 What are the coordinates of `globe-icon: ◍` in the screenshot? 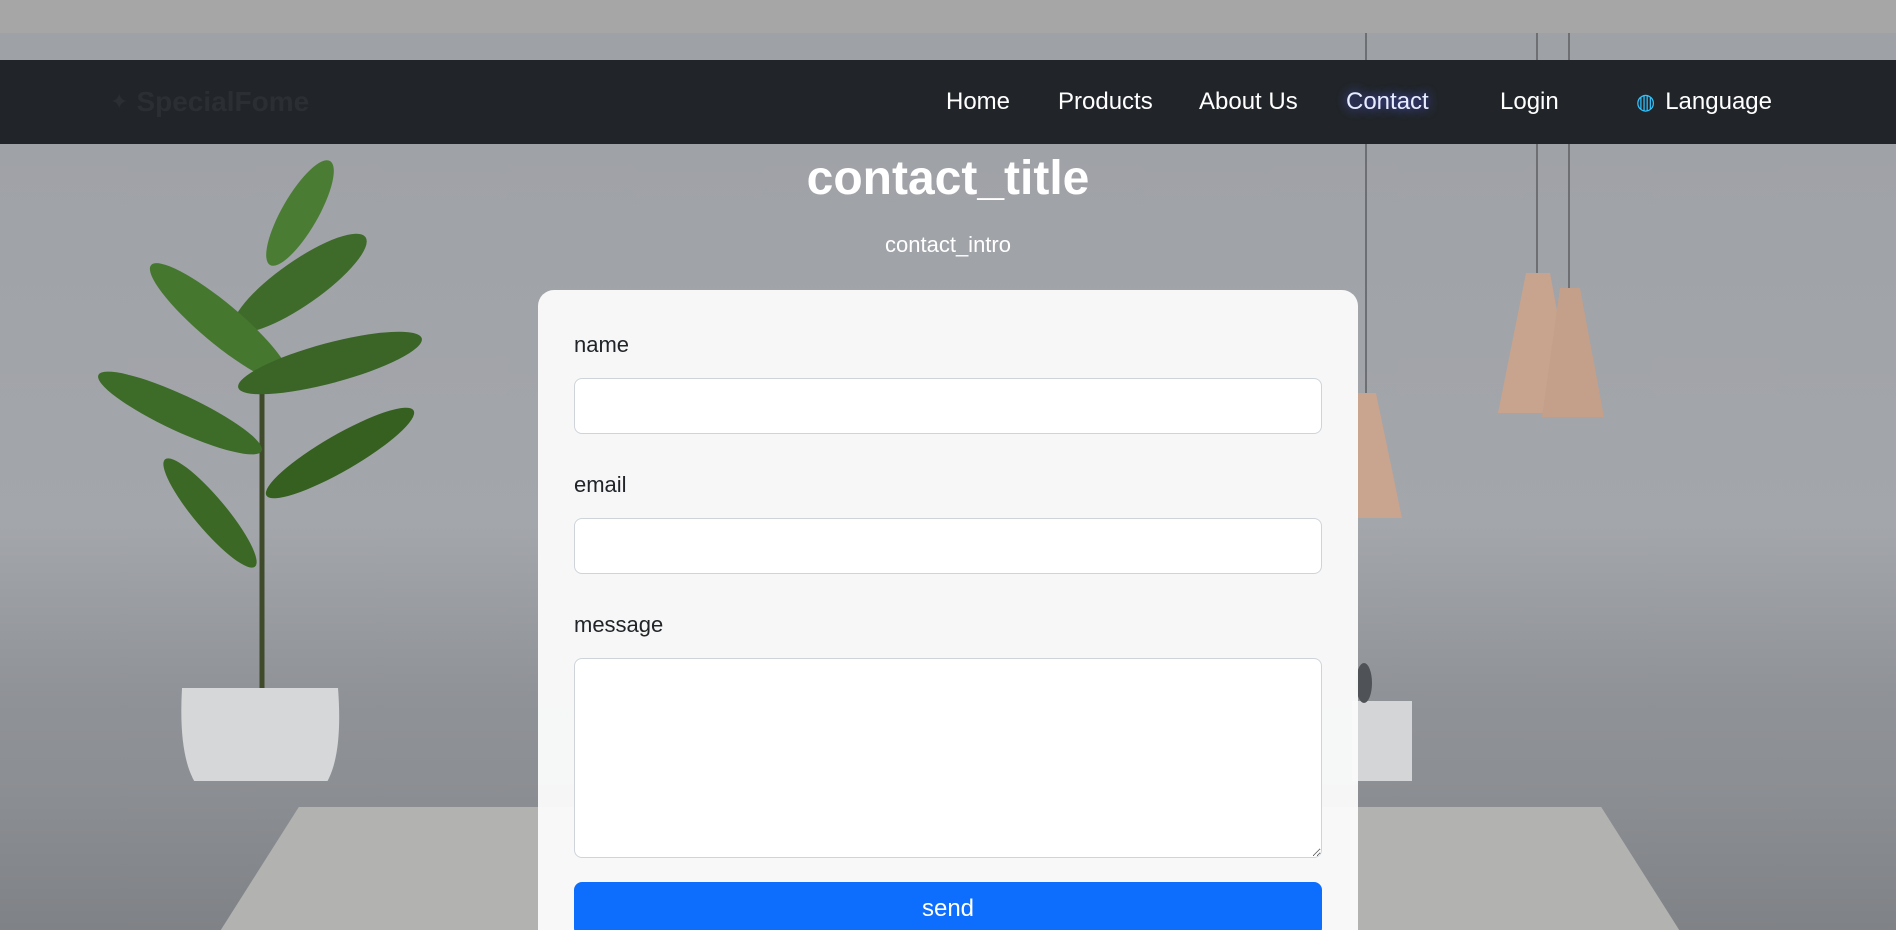 It's located at (1646, 101).